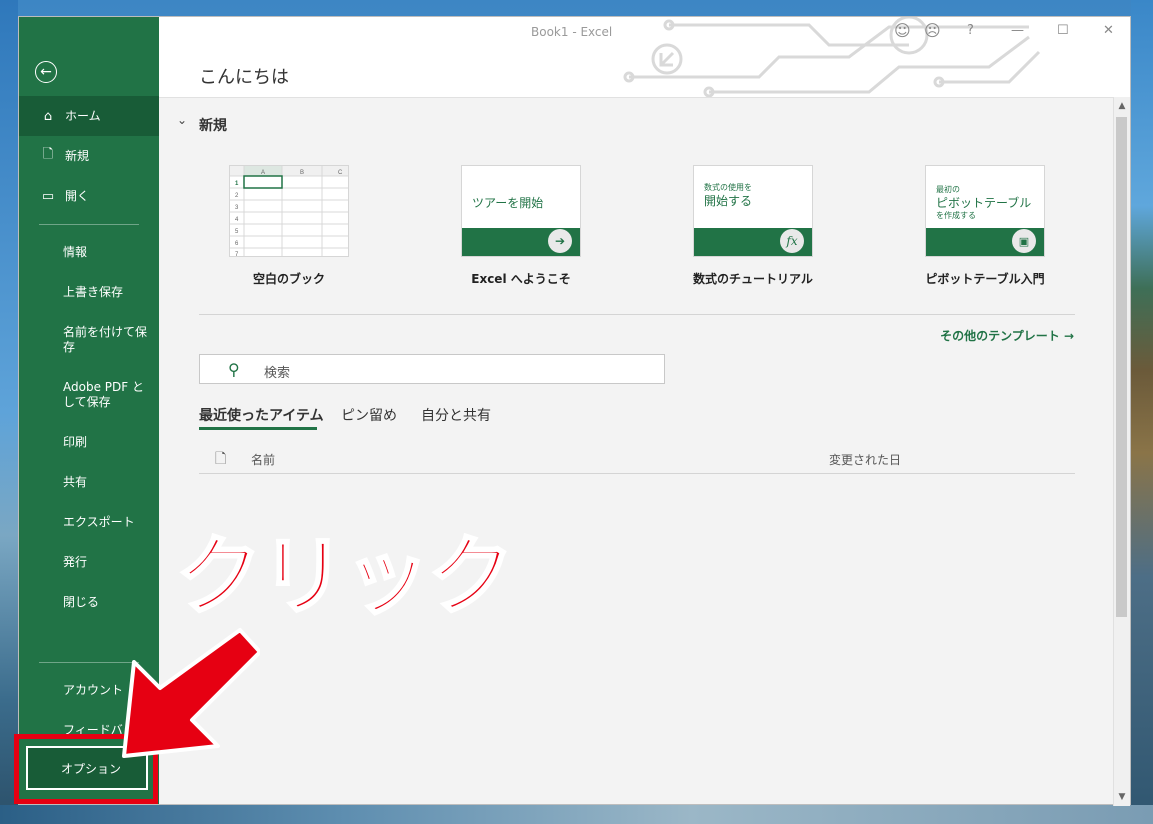 Image resolution: width=1153 pixels, height=824 pixels. I want to click on svg-text: A, so click(263, 173).